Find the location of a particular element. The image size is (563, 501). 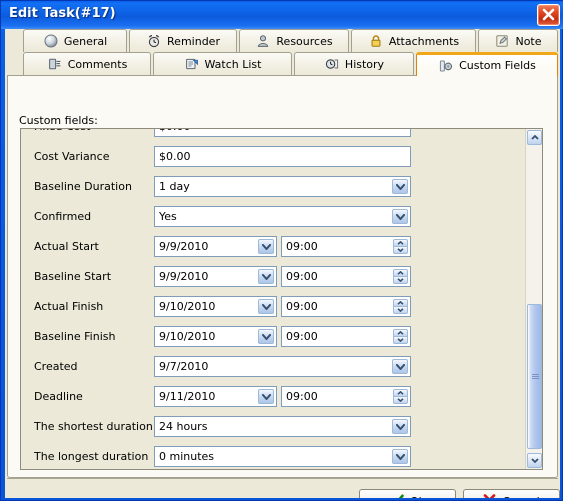

lock-icon is located at coordinates (376, 41).